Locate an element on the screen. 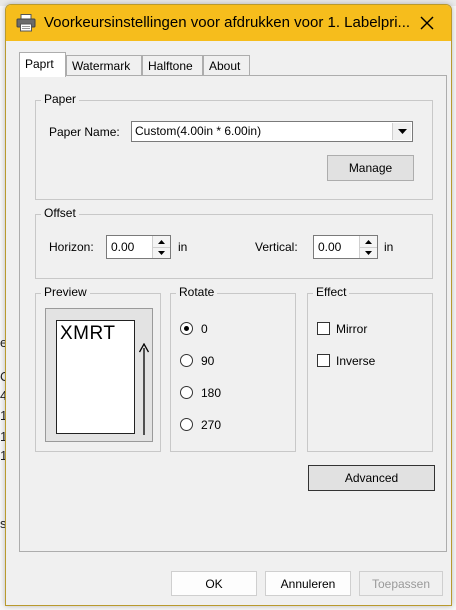 The width and height of the screenshot is (456, 610). horizon-label: Horizon: is located at coordinates (71, 247).